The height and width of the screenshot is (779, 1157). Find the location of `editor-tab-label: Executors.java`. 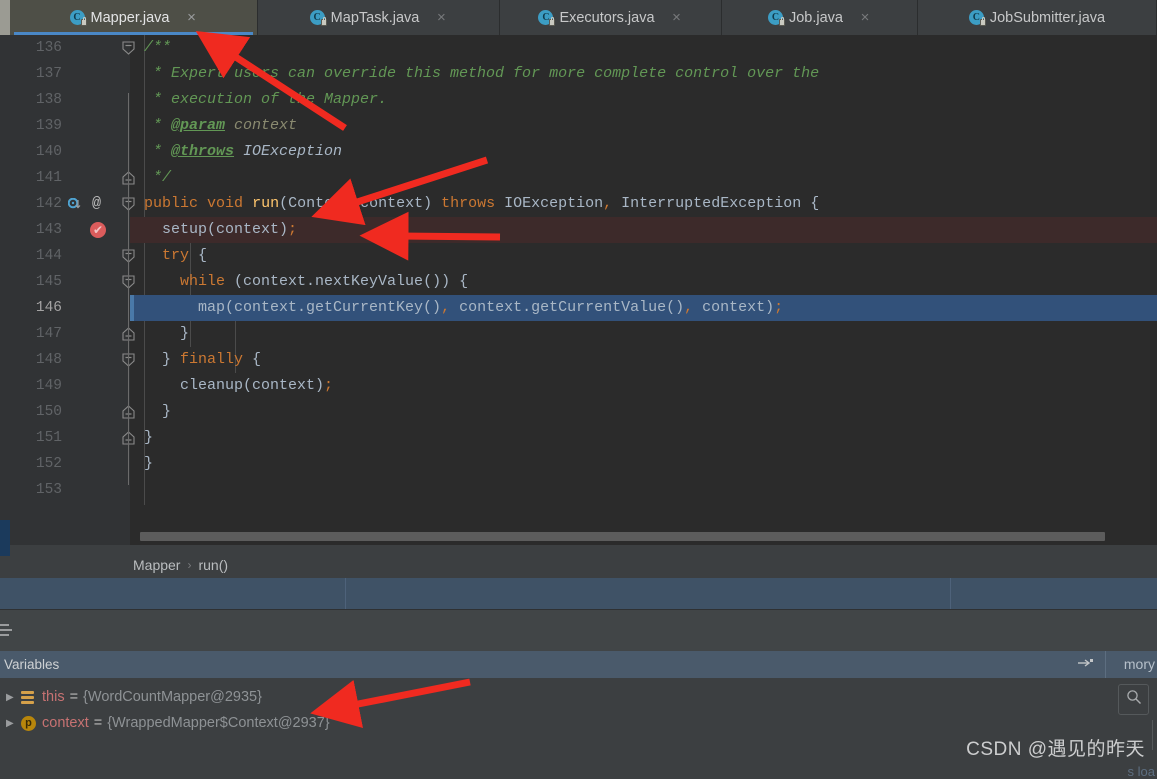

editor-tab-label: Executors.java is located at coordinates (607, 17).